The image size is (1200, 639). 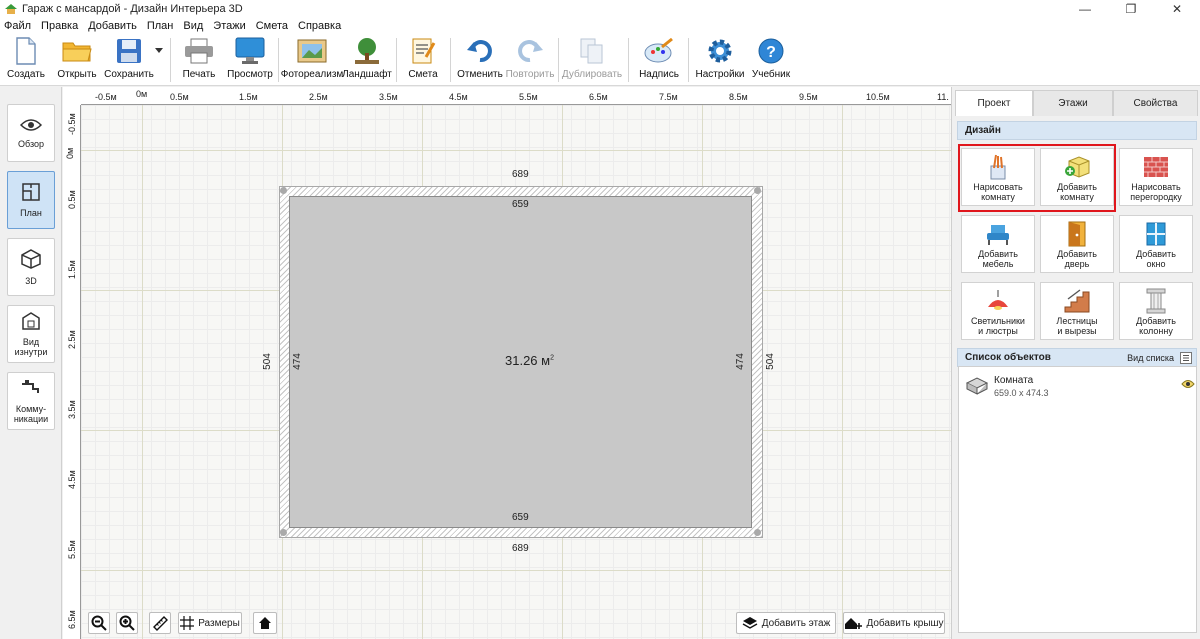 What do you see at coordinates (59, 26) in the screenshot?
I see `menu-edit: Правка` at bounding box center [59, 26].